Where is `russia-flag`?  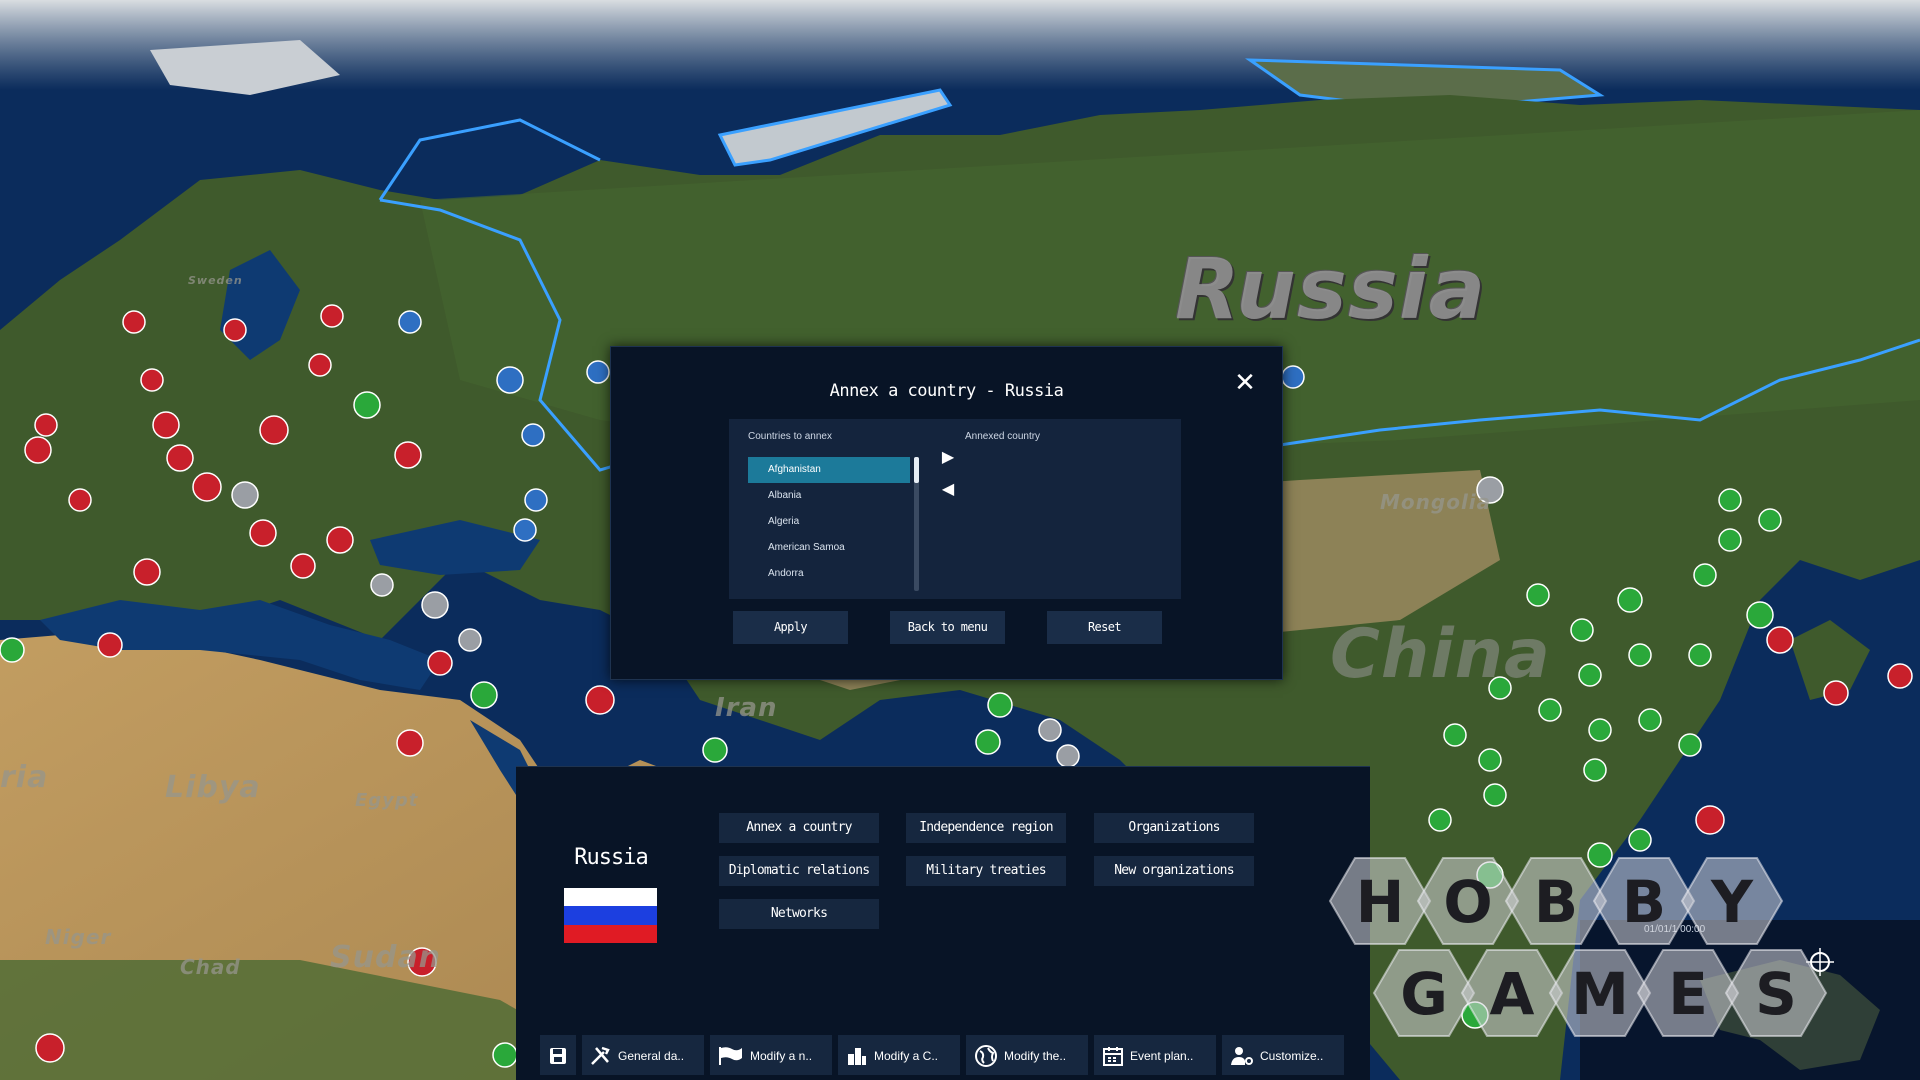 russia-flag is located at coordinates (610, 915).